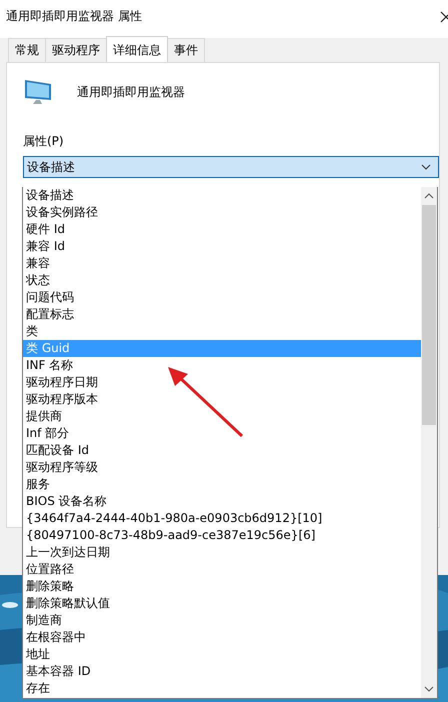  I want to click on dropdown-option: 设备实例路径, so click(222, 212).